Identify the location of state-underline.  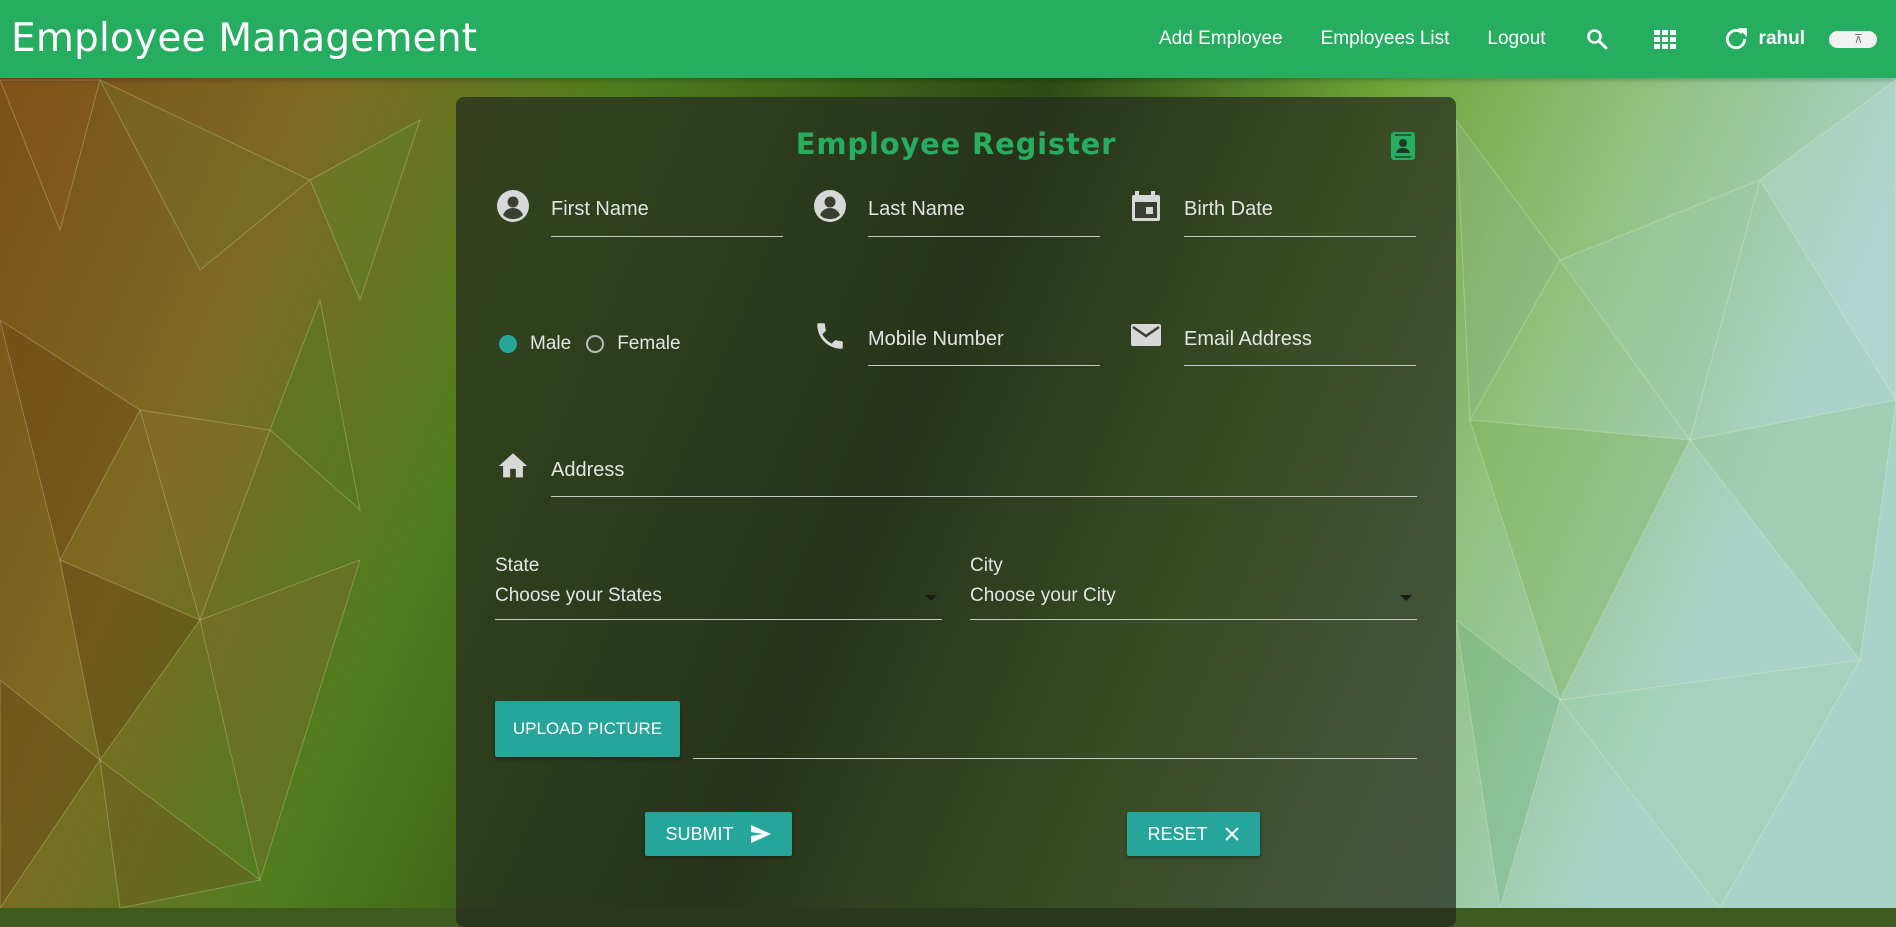
(718, 619).